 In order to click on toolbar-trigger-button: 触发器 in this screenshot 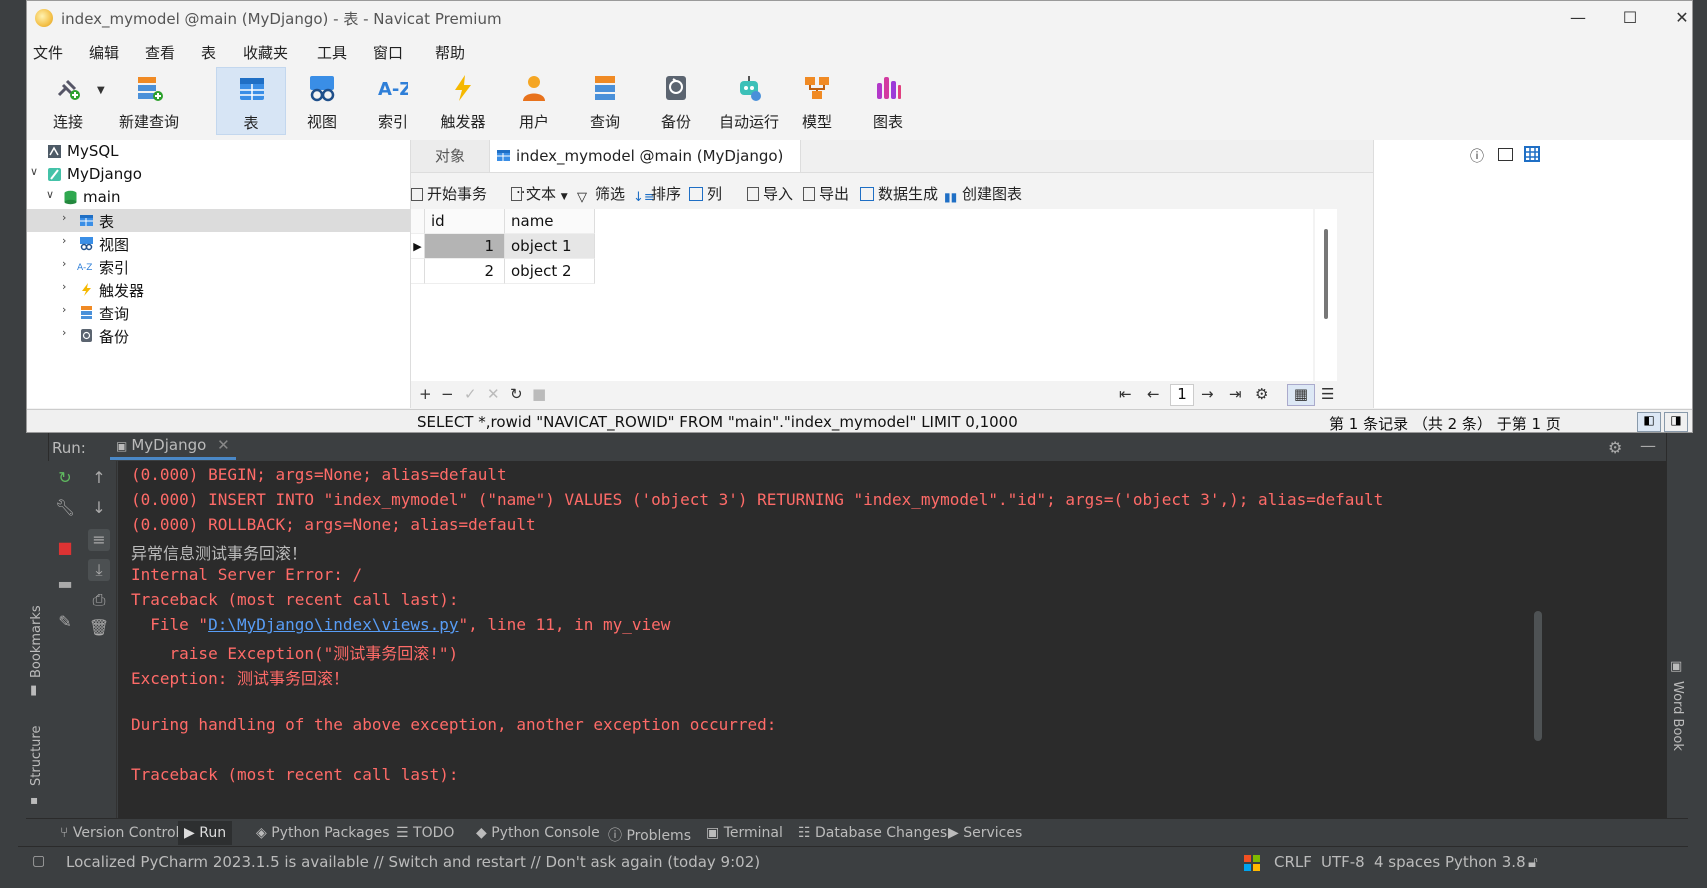, I will do `click(463, 101)`.